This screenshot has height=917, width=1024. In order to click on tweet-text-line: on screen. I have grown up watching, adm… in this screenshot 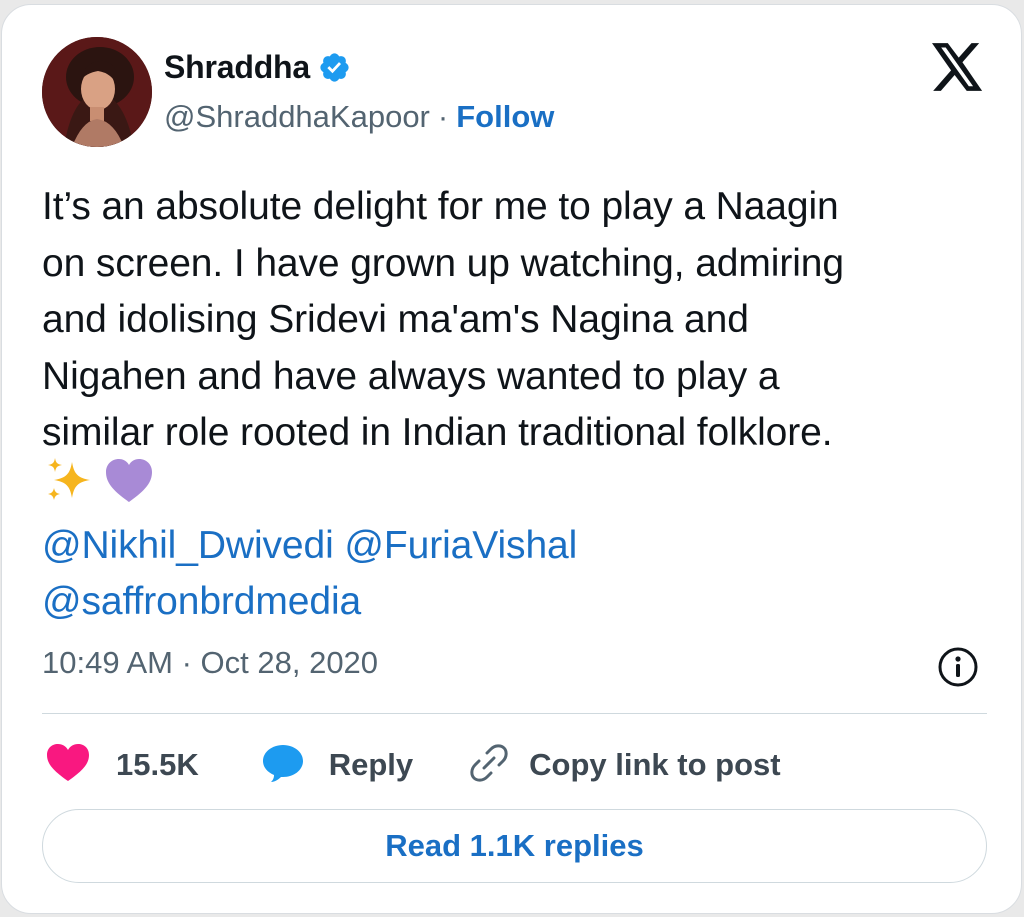, I will do `click(443, 263)`.